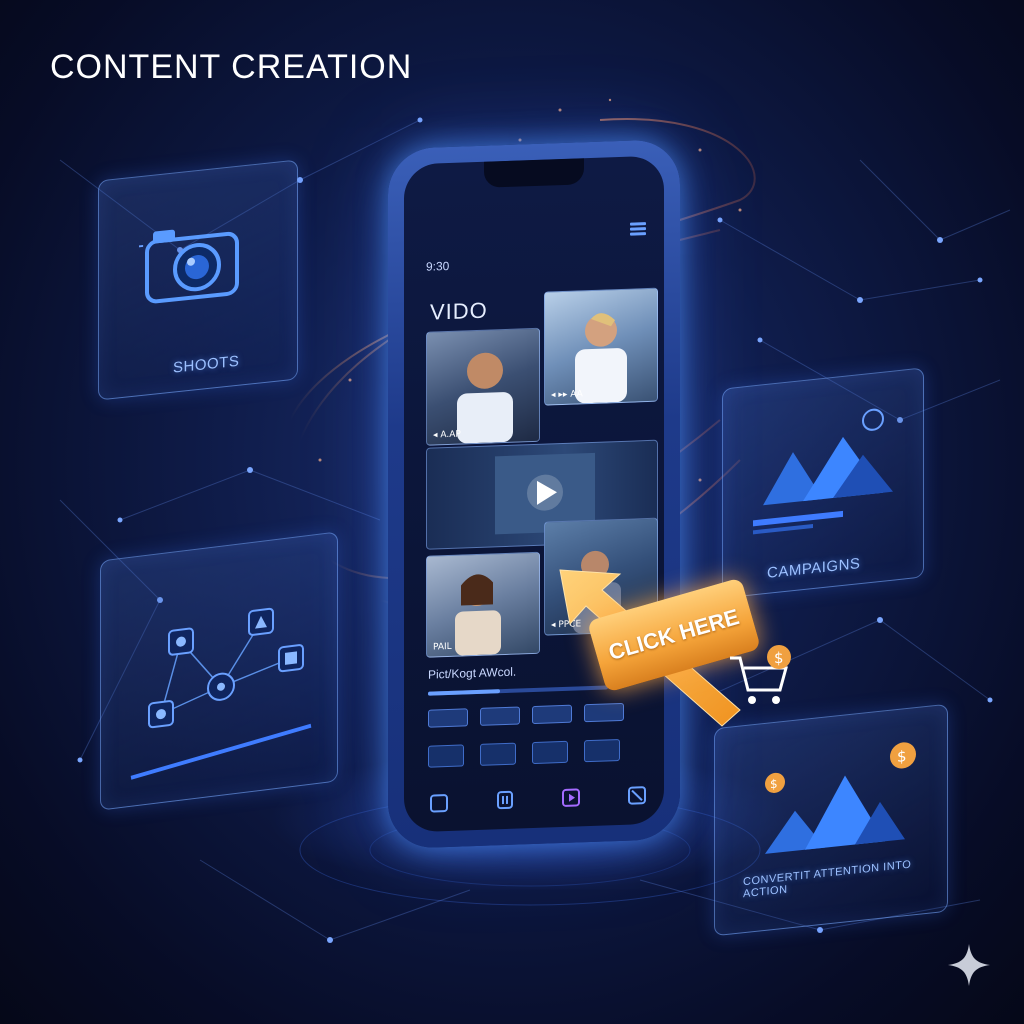 The width and height of the screenshot is (1024, 1024). I want to click on progress-fill, so click(464, 692).